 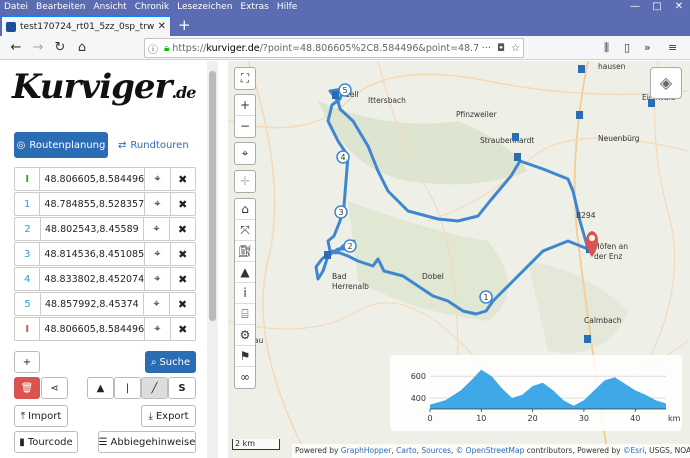 I want to click on add-waypoint-button: +, so click(x=27, y=362).